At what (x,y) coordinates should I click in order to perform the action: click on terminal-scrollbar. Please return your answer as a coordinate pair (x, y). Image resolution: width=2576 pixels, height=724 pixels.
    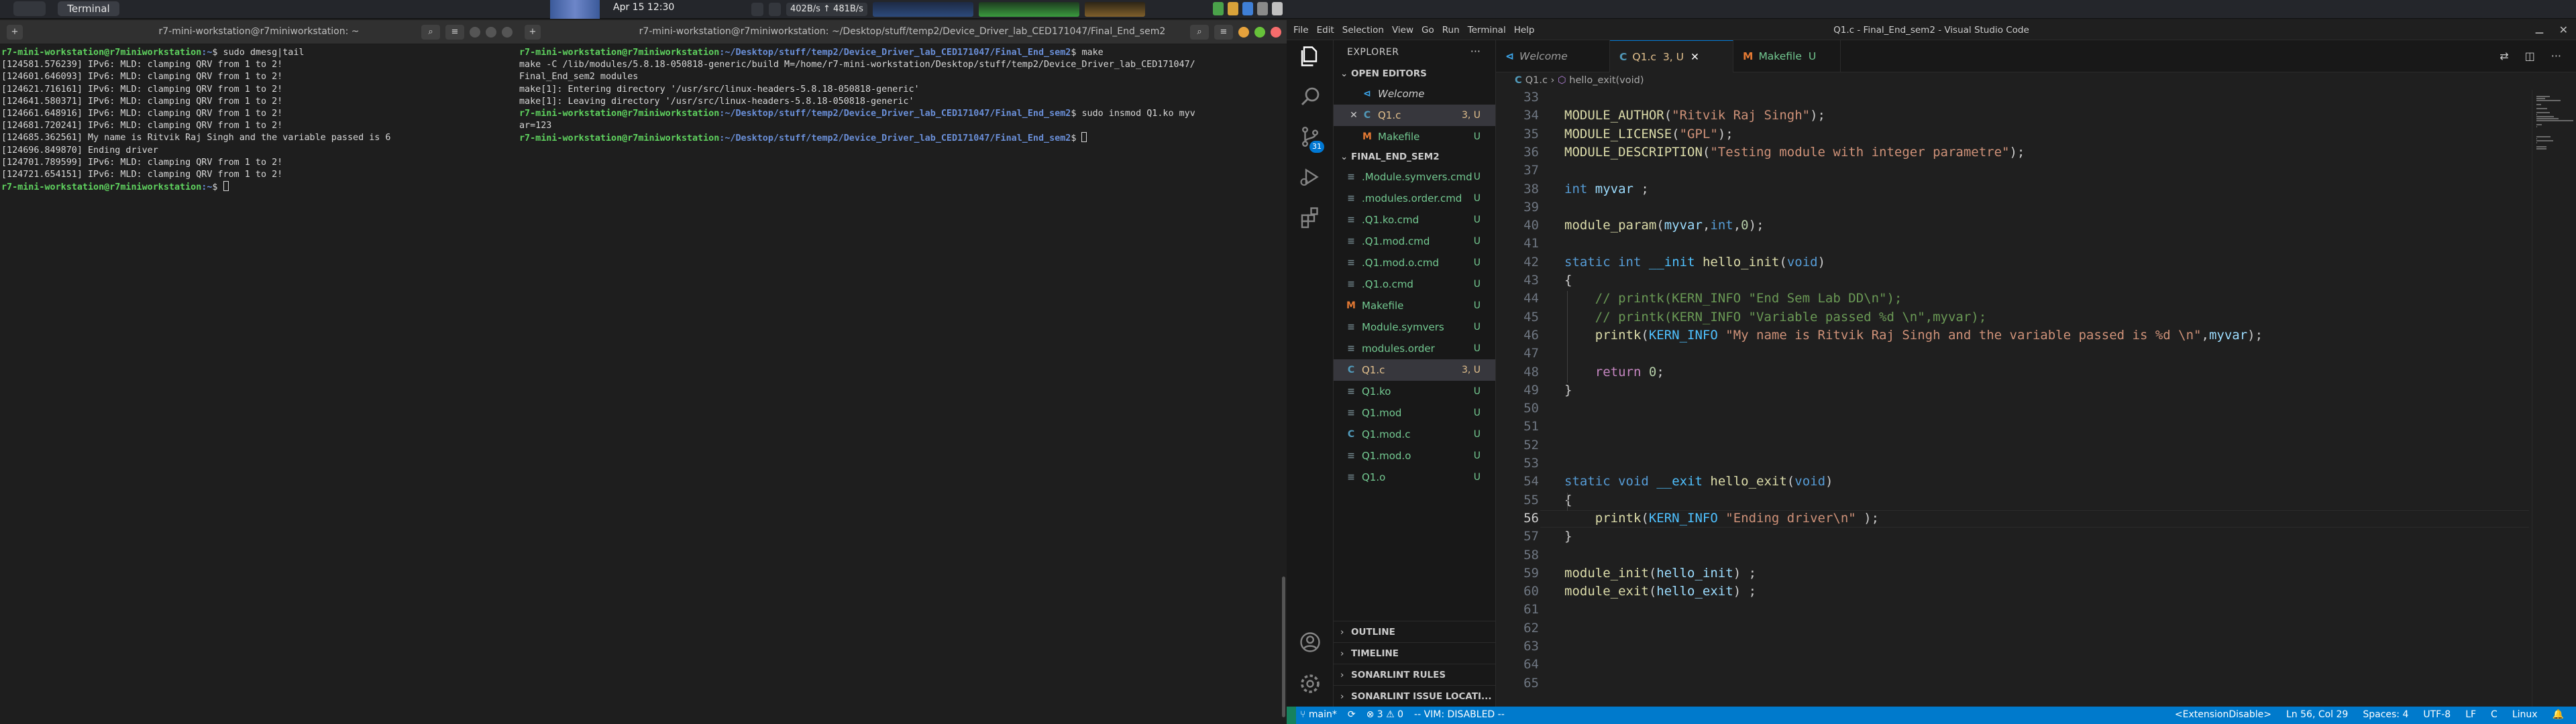
    Looking at the image, I should click on (1283, 647).